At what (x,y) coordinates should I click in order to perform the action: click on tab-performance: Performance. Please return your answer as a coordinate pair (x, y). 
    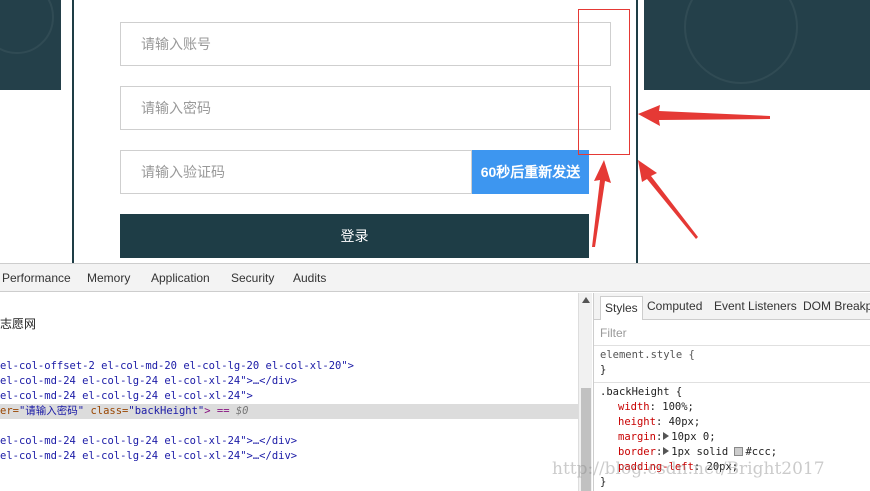
    Looking at the image, I should click on (36, 278).